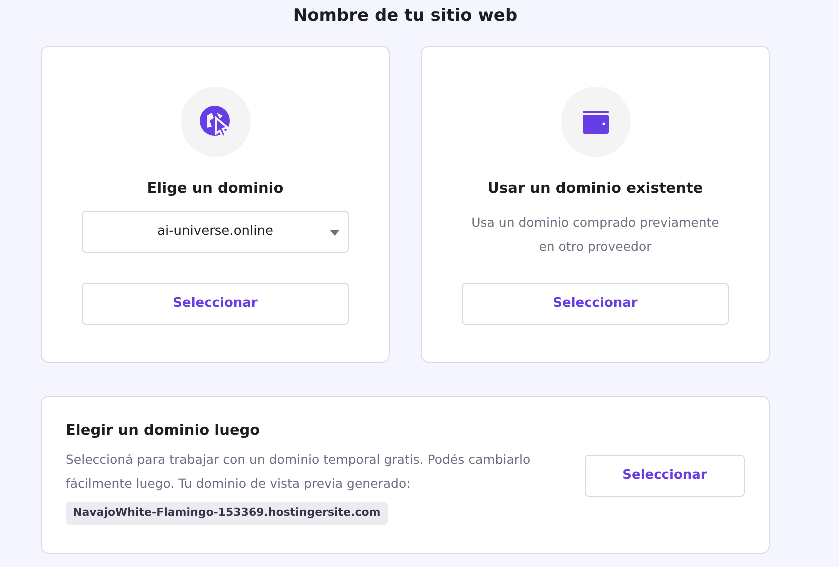 This screenshot has height=567, width=839. What do you see at coordinates (299, 472) in the screenshot?
I see `card-description: Seleccioná para trabajar con un dominio temporal gratis. Podés cambiarlo fácilmente luego. Tu dominio de vista previa generado:` at bounding box center [299, 472].